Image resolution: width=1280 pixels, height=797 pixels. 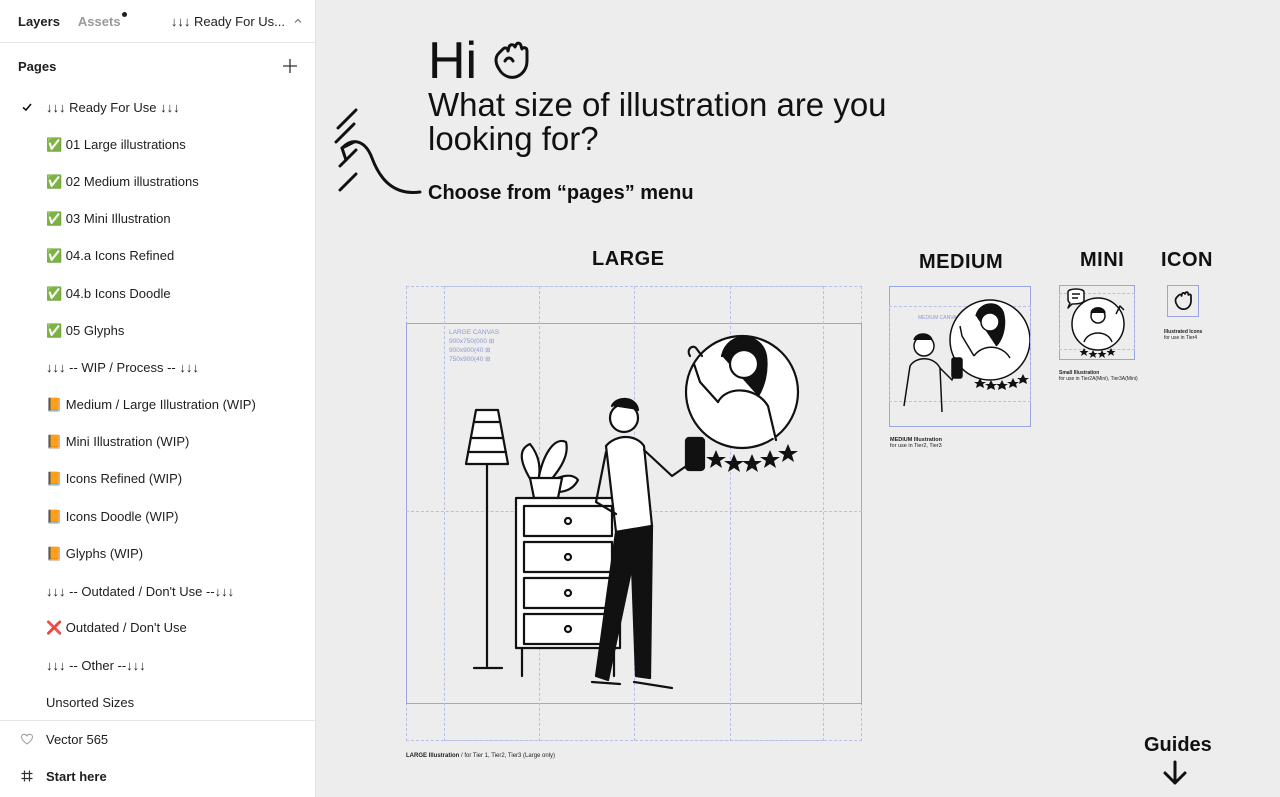 What do you see at coordinates (507, 756) in the screenshot?
I see `large-caption-detail: / for Tier 1, Tier2, Tier3 (Large only)` at bounding box center [507, 756].